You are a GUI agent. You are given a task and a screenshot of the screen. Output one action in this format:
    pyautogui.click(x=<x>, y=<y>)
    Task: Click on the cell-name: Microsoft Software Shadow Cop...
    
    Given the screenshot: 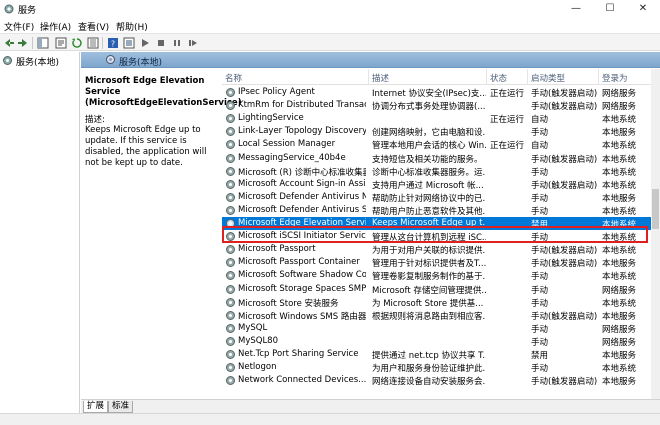 What is the action you would take?
    pyautogui.click(x=302, y=275)
    